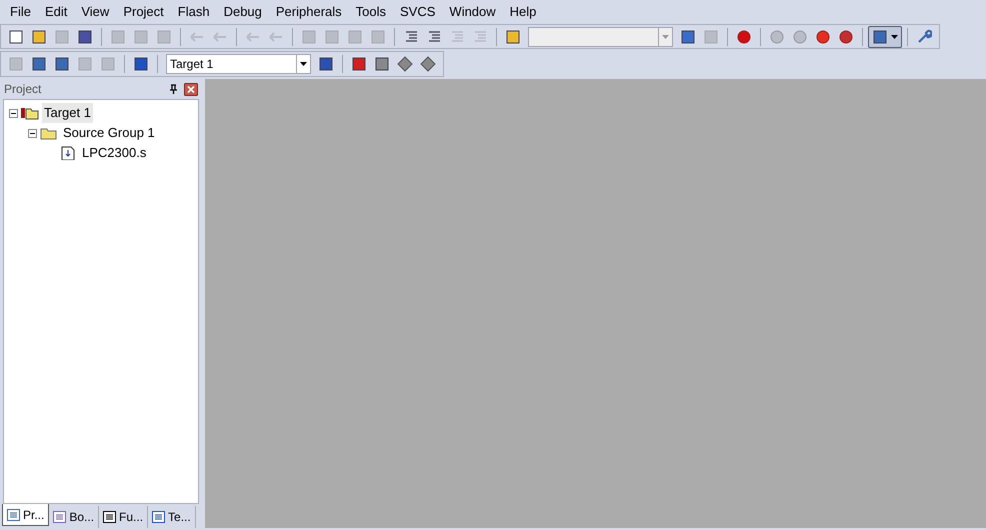  Describe the element at coordinates (30, 113) in the screenshot. I see `target-folder-icon` at that location.